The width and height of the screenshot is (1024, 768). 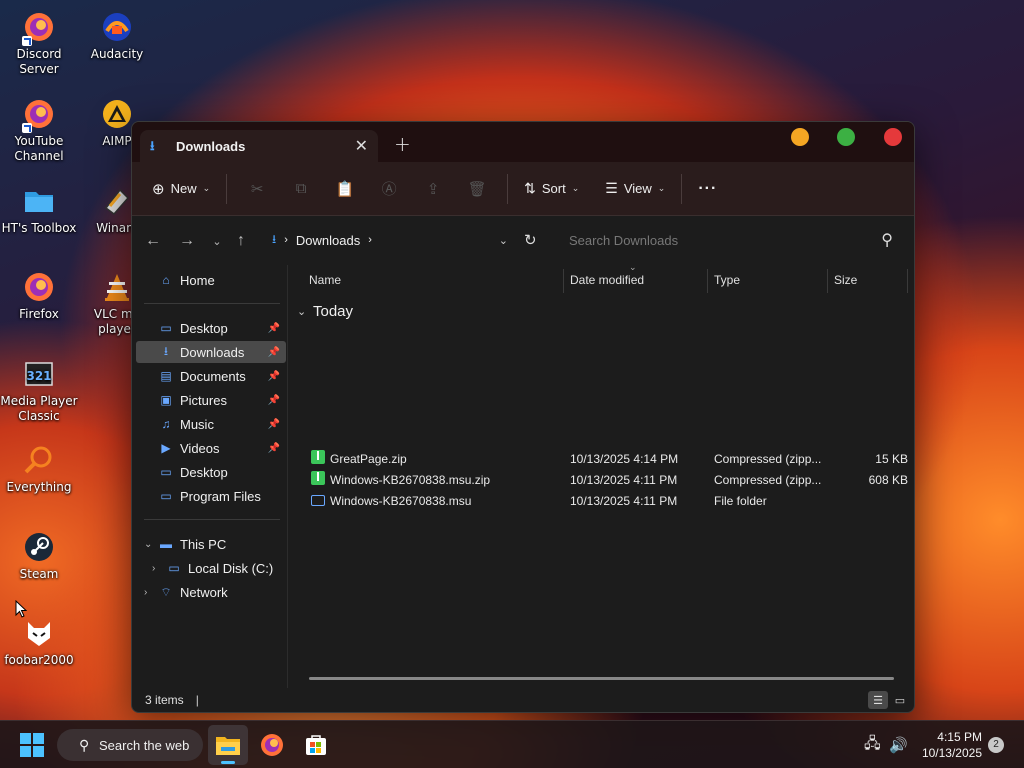 What do you see at coordinates (130, 745) in the screenshot?
I see `taskbar-search-box: ⚲ Search the web` at bounding box center [130, 745].